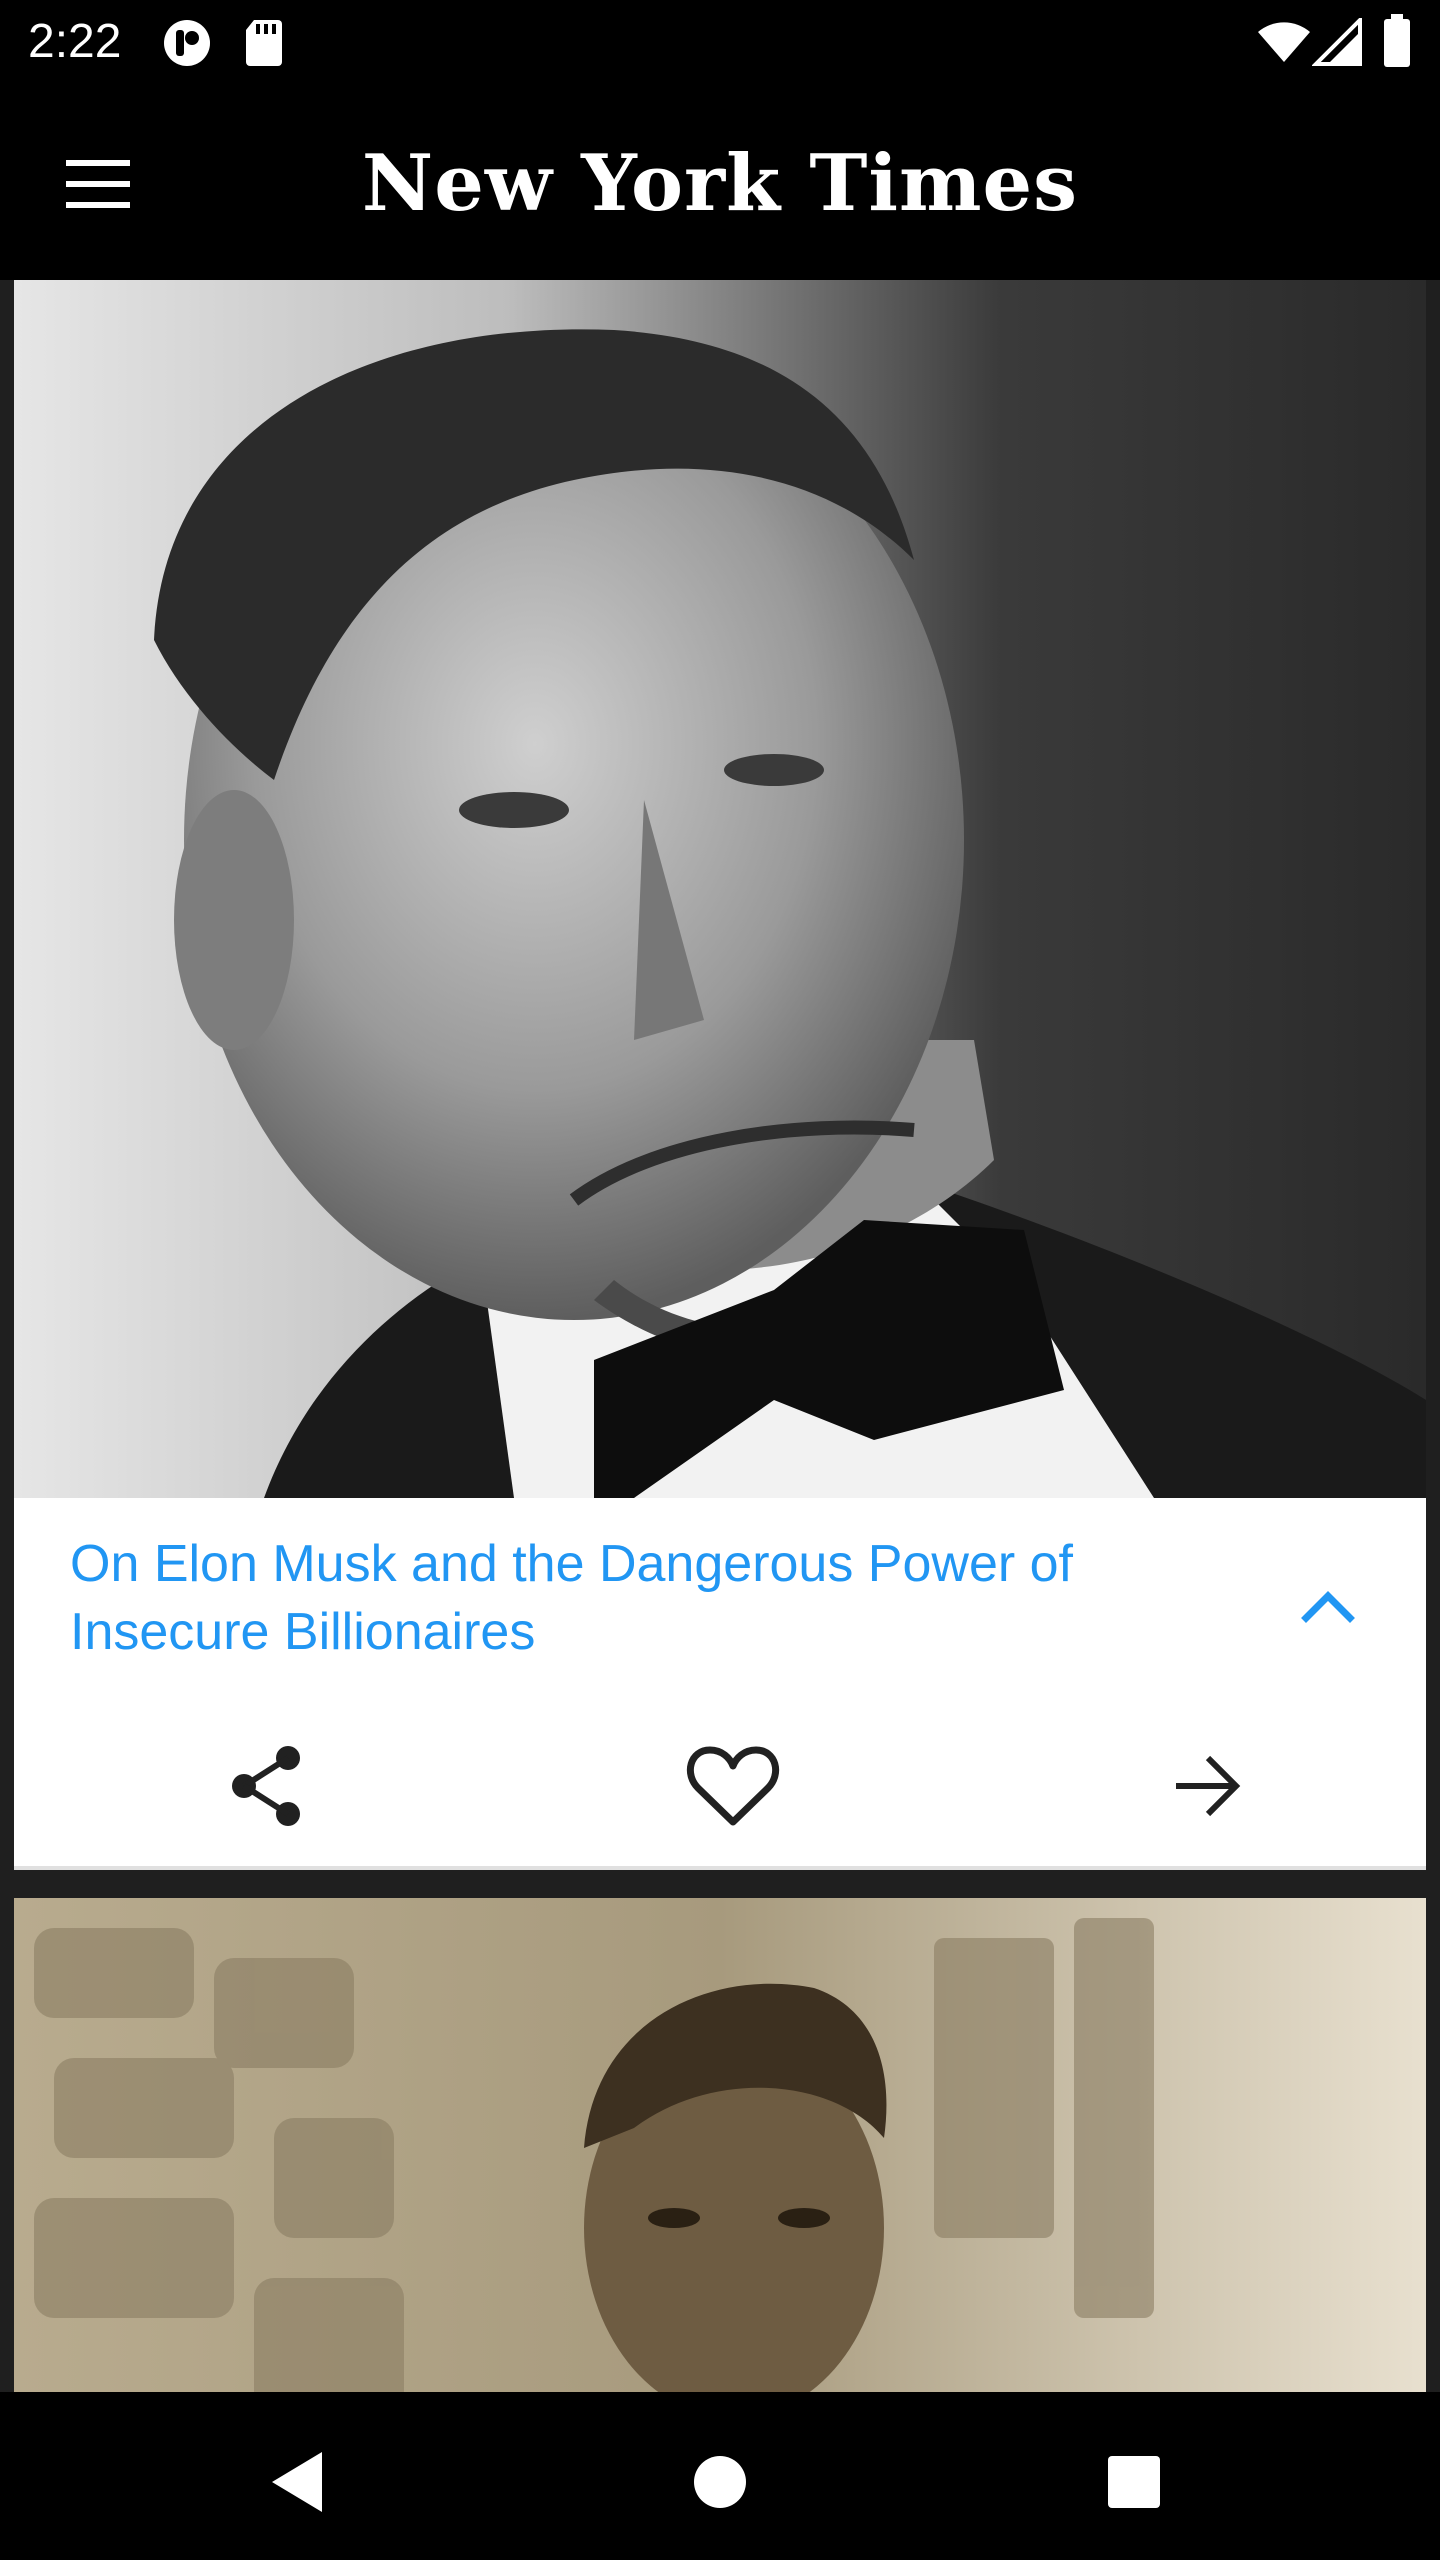 Image resolution: width=1440 pixels, height=2560 pixels. I want to click on back-triangle-icon, so click(297, 2482).